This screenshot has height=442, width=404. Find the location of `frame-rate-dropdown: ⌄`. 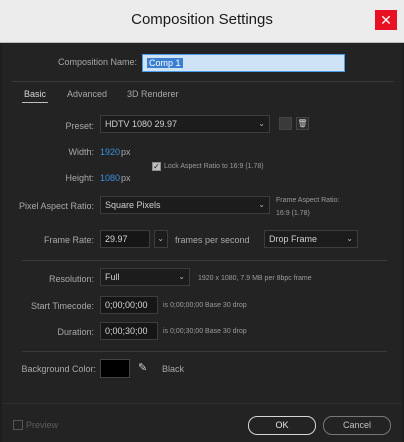

frame-rate-dropdown: ⌄ is located at coordinates (161, 239).